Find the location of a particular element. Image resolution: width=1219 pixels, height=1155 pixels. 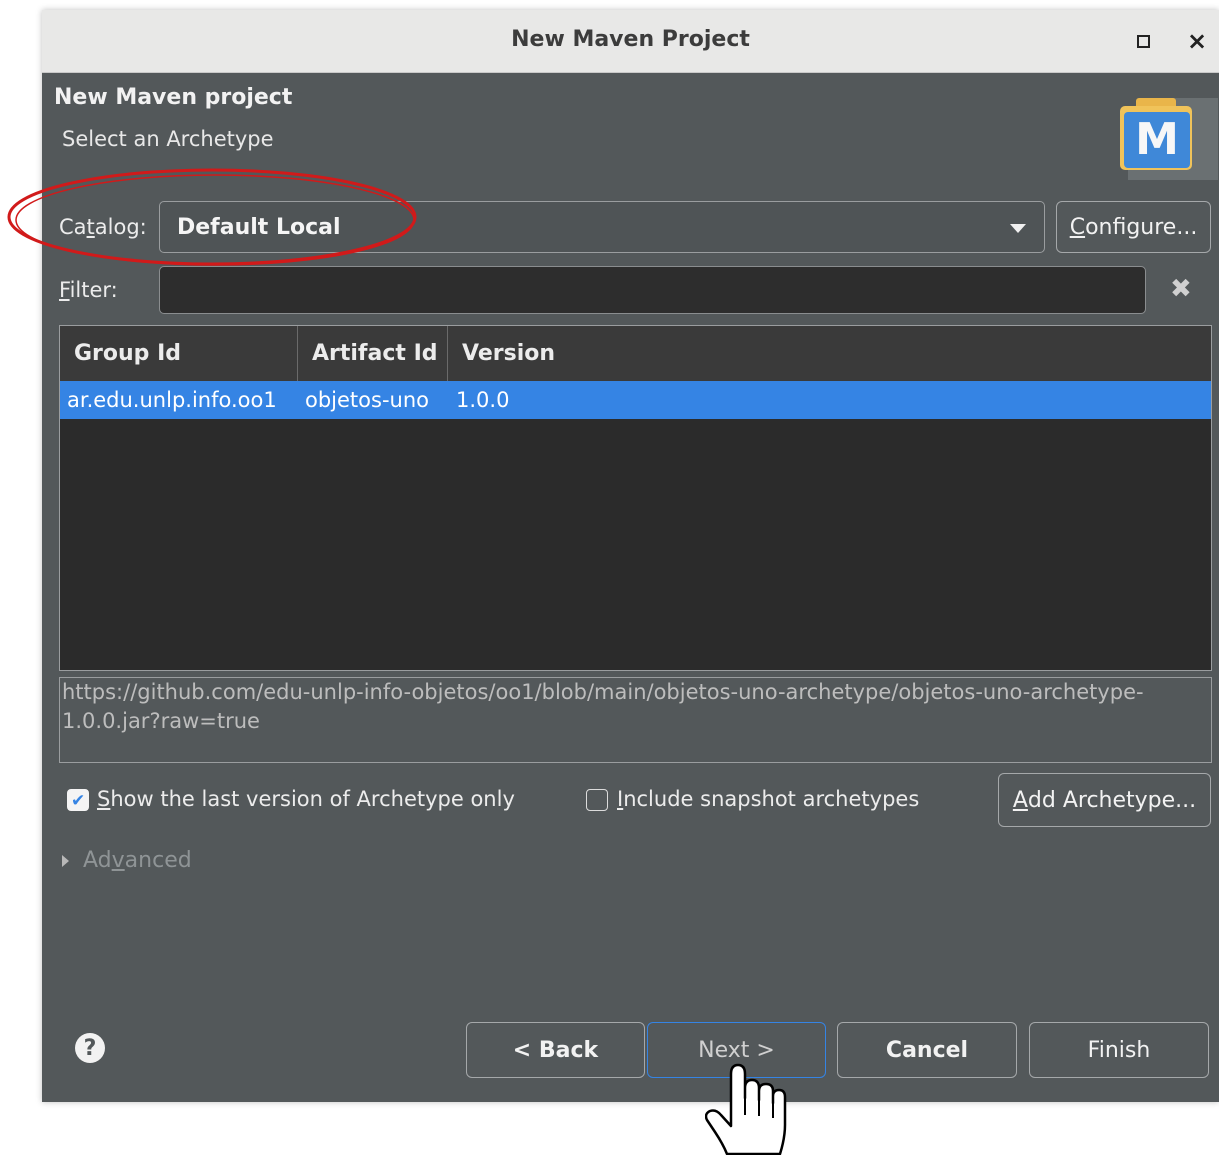

maven-icon: M is located at coordinates (1169, 139).